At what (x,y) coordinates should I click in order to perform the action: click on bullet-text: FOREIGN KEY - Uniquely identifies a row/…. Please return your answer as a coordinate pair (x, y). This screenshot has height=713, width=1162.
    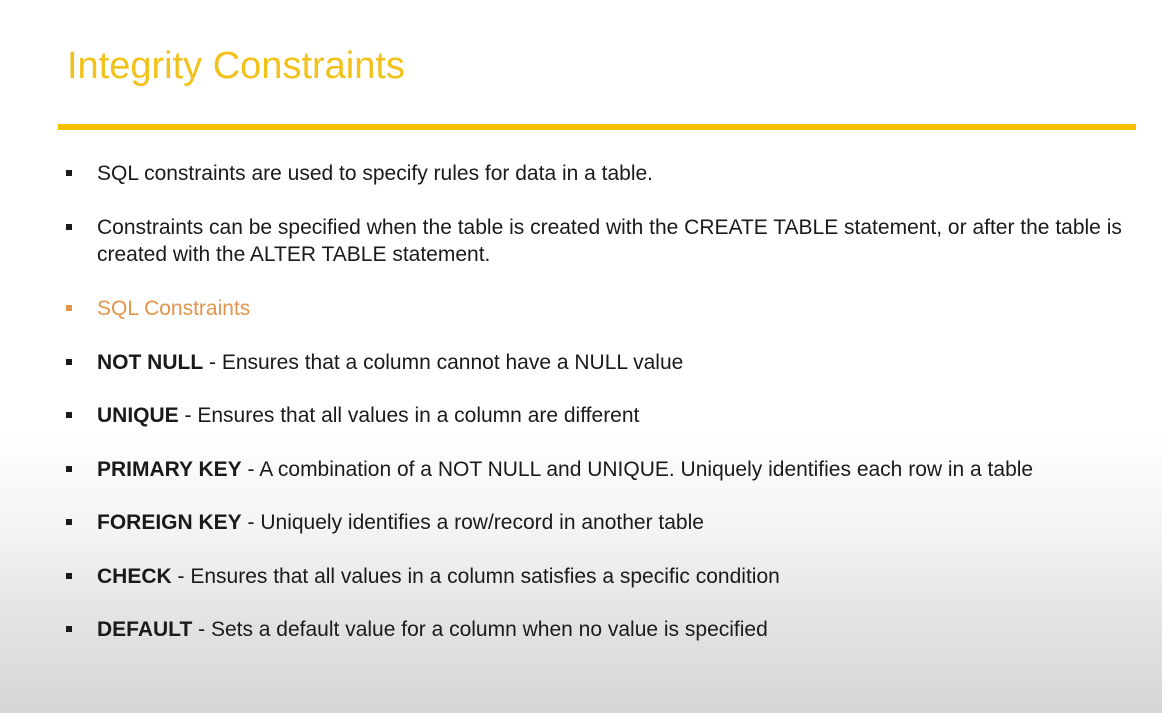
    Looking at the image, I should click on (621, 522).